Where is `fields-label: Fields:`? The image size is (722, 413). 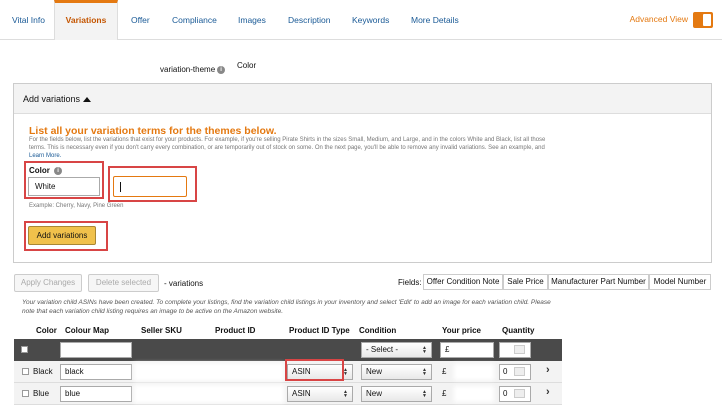 fields-label: Fields: is located at coordinates (410, 282).